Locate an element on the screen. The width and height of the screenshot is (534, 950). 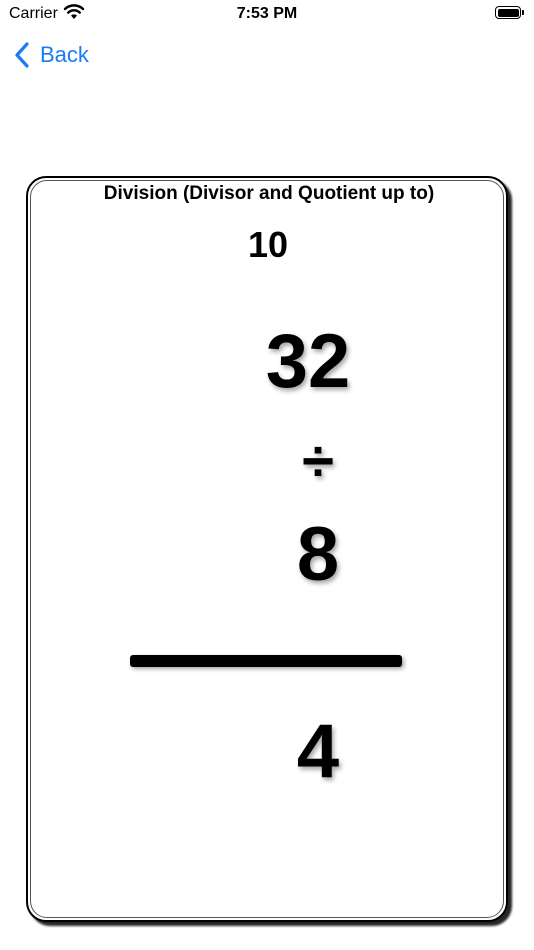
back-label: Back is located at coordinates (64, 54).